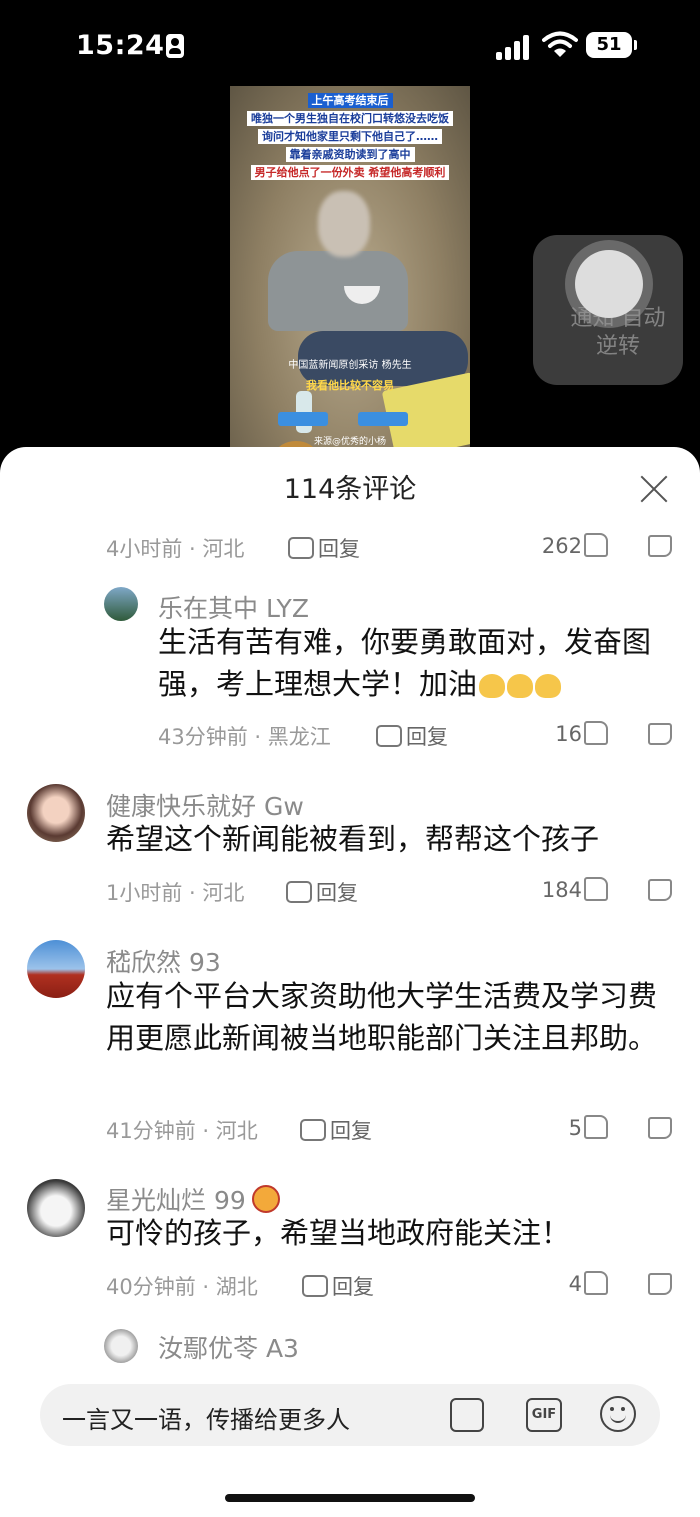 The width and height of the screenshot is (700, 1517). I want to click on like-button: 262, so click(564, 545).